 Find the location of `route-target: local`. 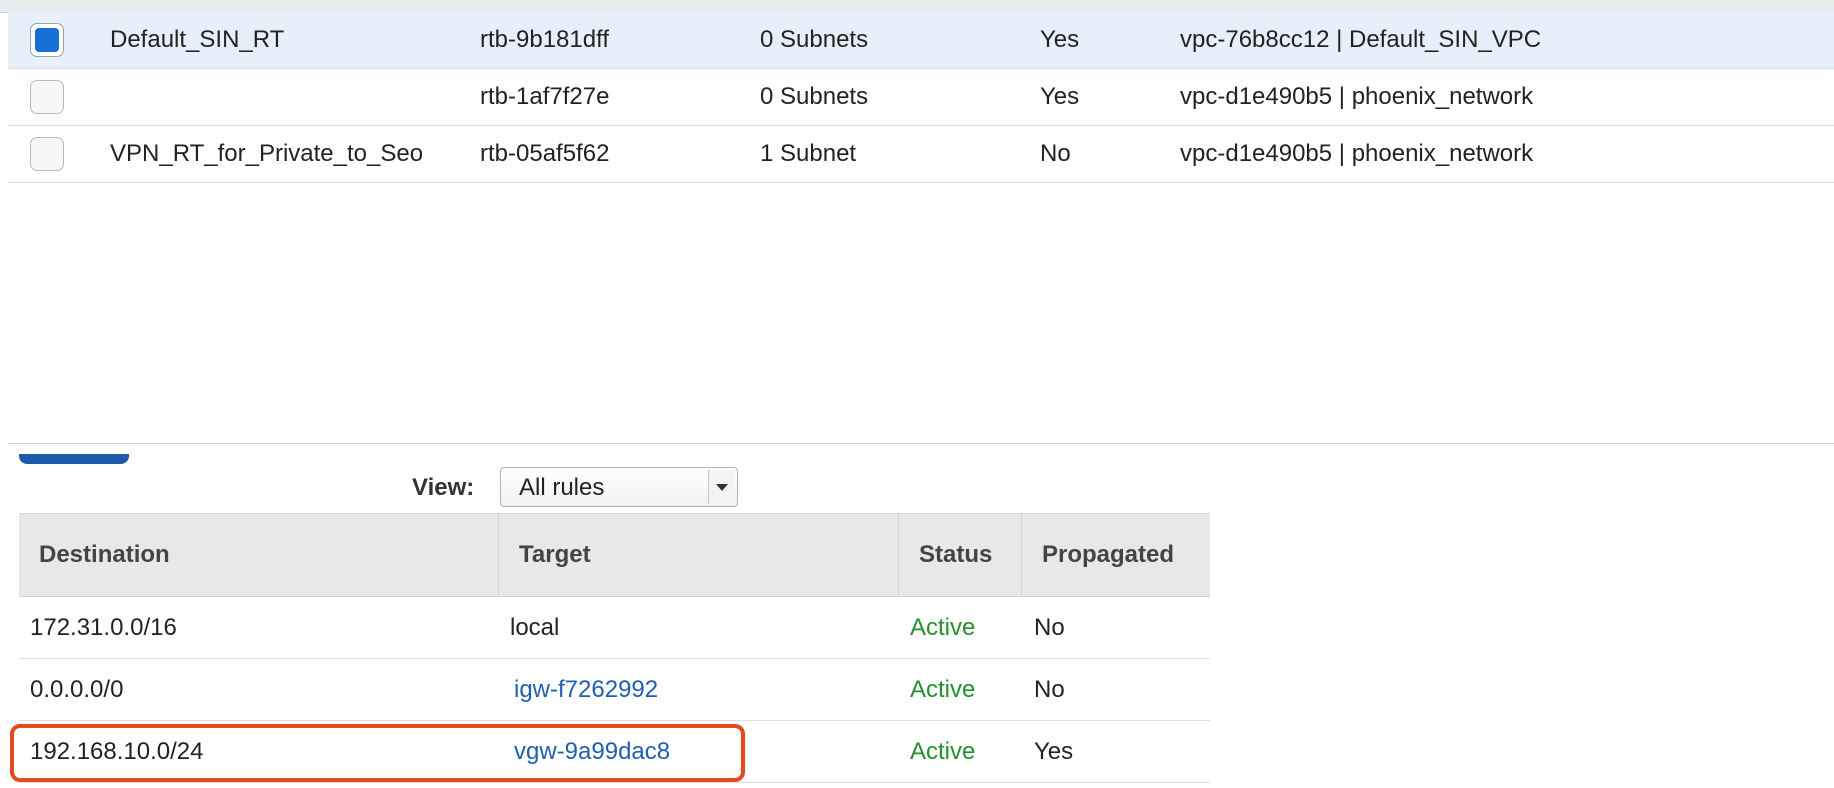

route-target: local is located at coordinates (535, 627).